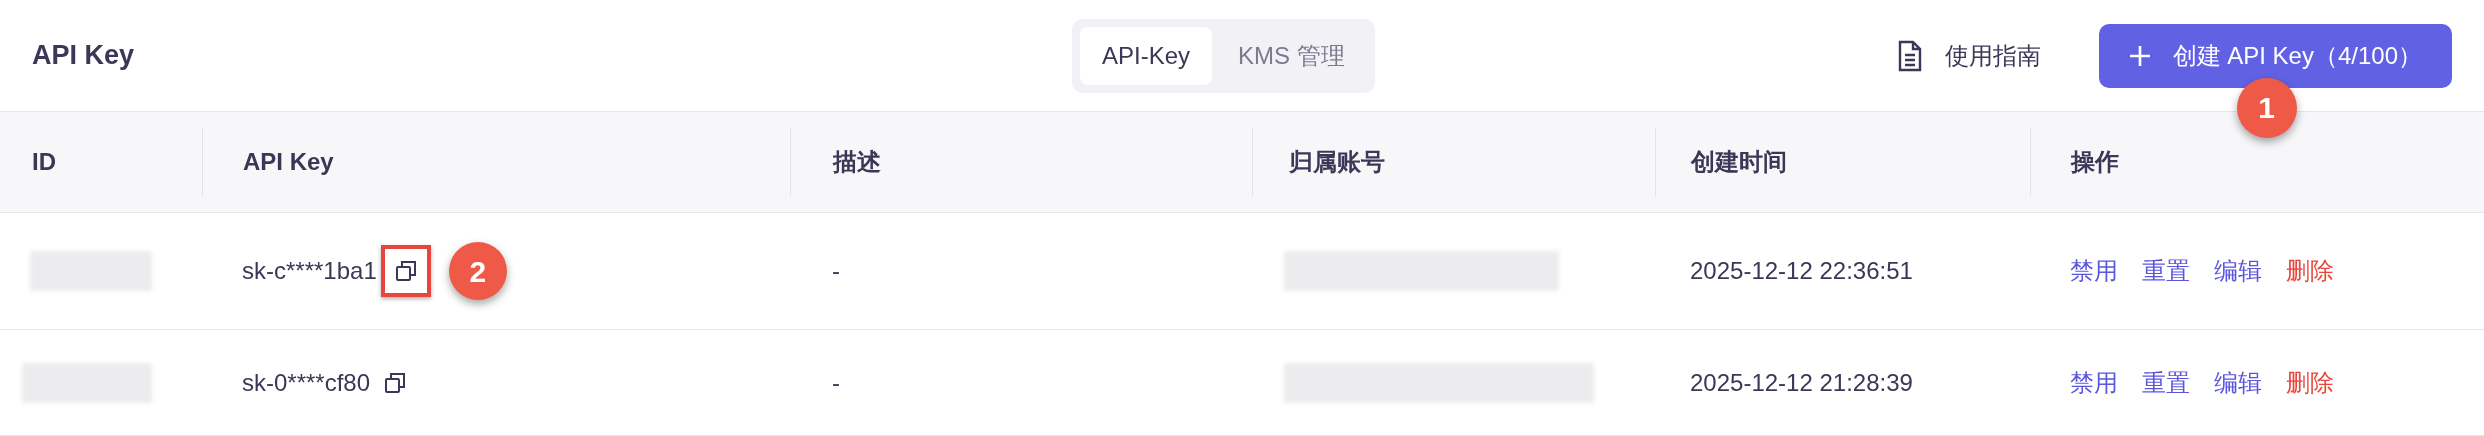 Image resolution: width=2484 pixels, height=436 pixels. I want to click on created-time: 2025-12-12 22:36:51, so click(1801, 271).